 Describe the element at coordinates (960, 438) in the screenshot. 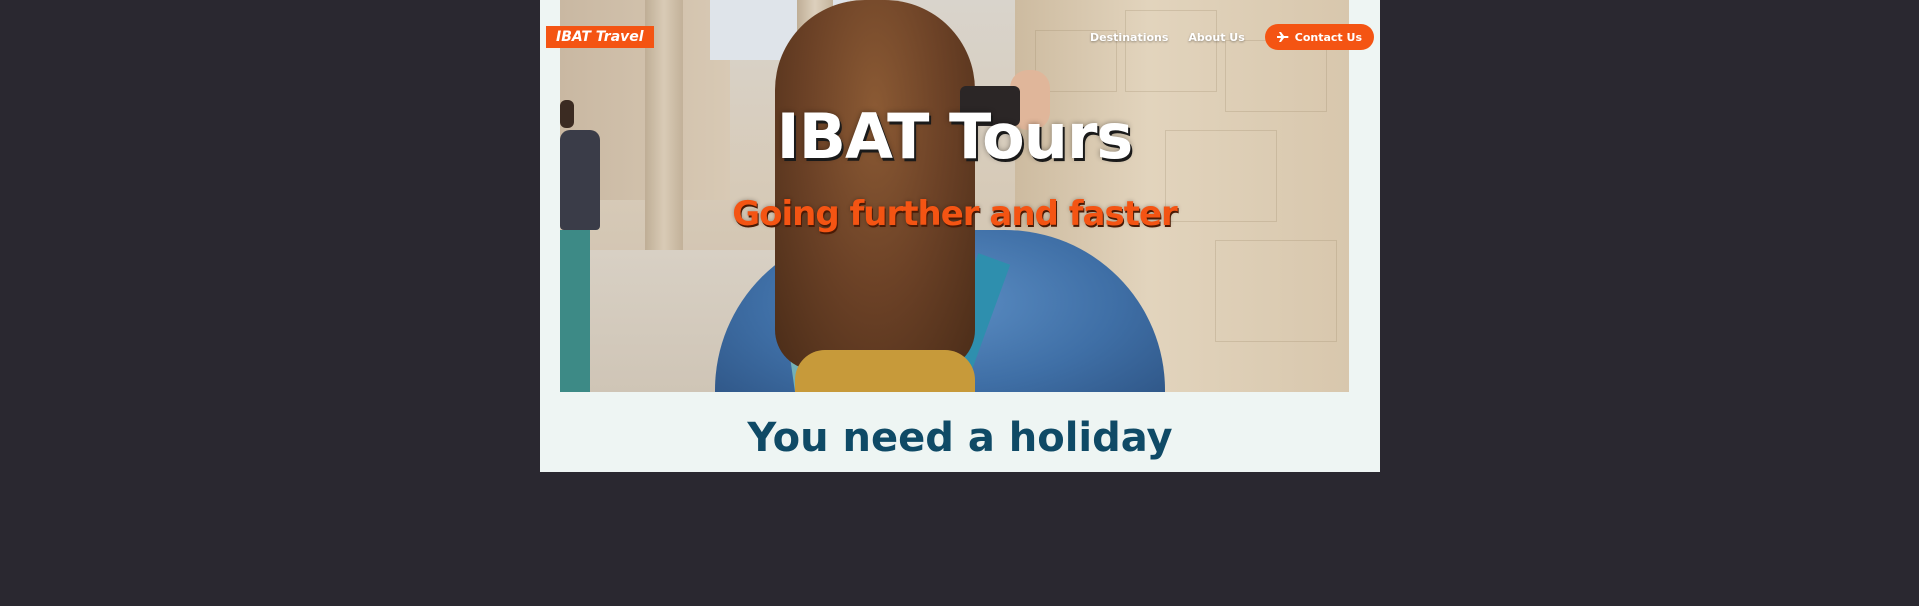

I see `section-heading: You need a holiday` at that location.